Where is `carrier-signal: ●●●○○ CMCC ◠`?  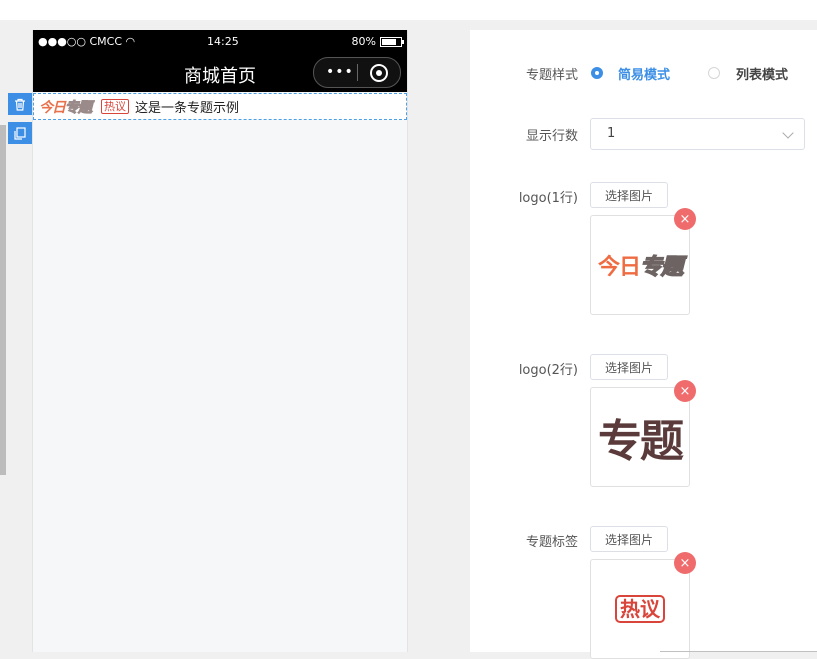 carrier-signal: ●●●○○ CMCC ◠ is located at coordinates (87, 41).